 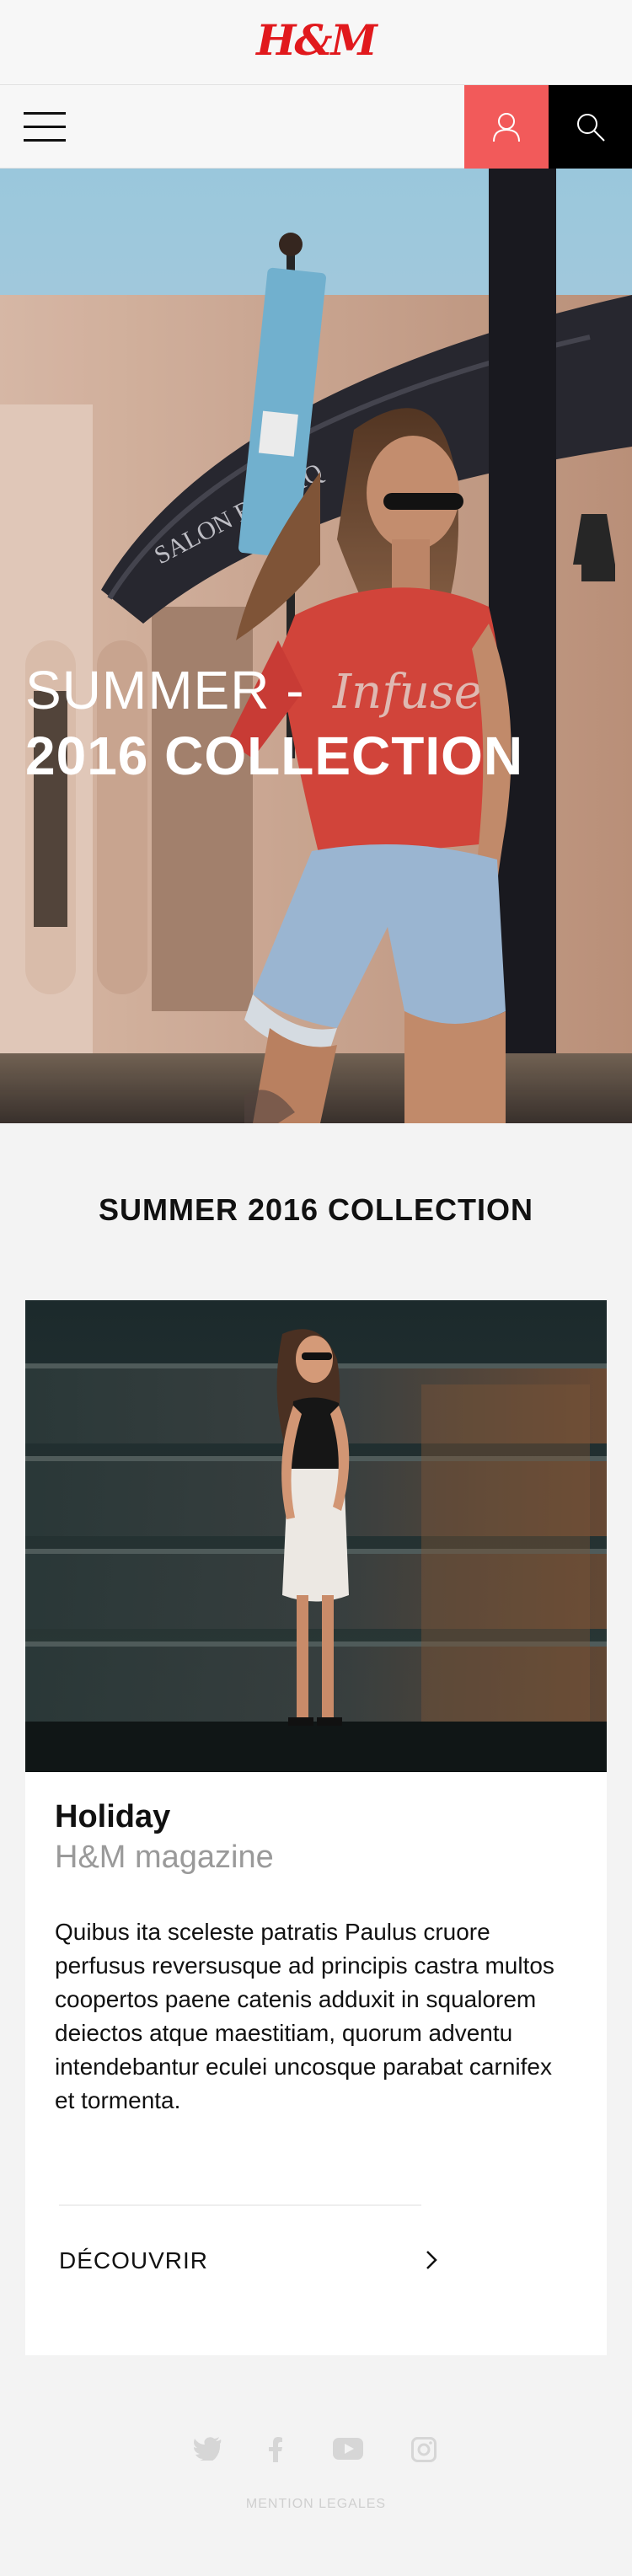 I want to click on search-icon, so click(x=591, y=128).